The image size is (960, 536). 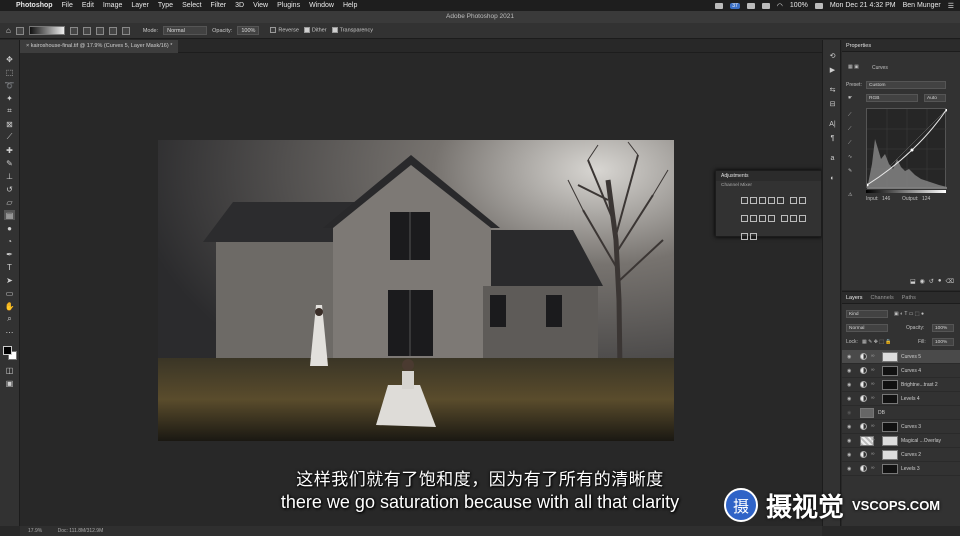 I want to click on threshold-icon, so click(x=803, y=218).